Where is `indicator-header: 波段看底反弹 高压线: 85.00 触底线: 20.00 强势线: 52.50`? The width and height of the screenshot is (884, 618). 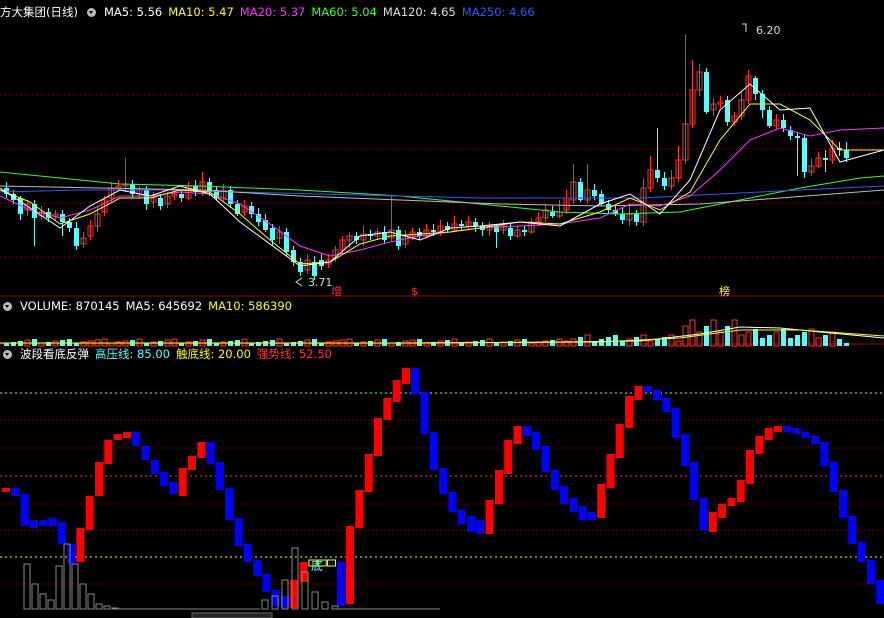 indicator-header: 波段看底反弹 高压线: 85.00 触底线: 20.00 强势线: 52.50 is located at coordinates (166, 354).